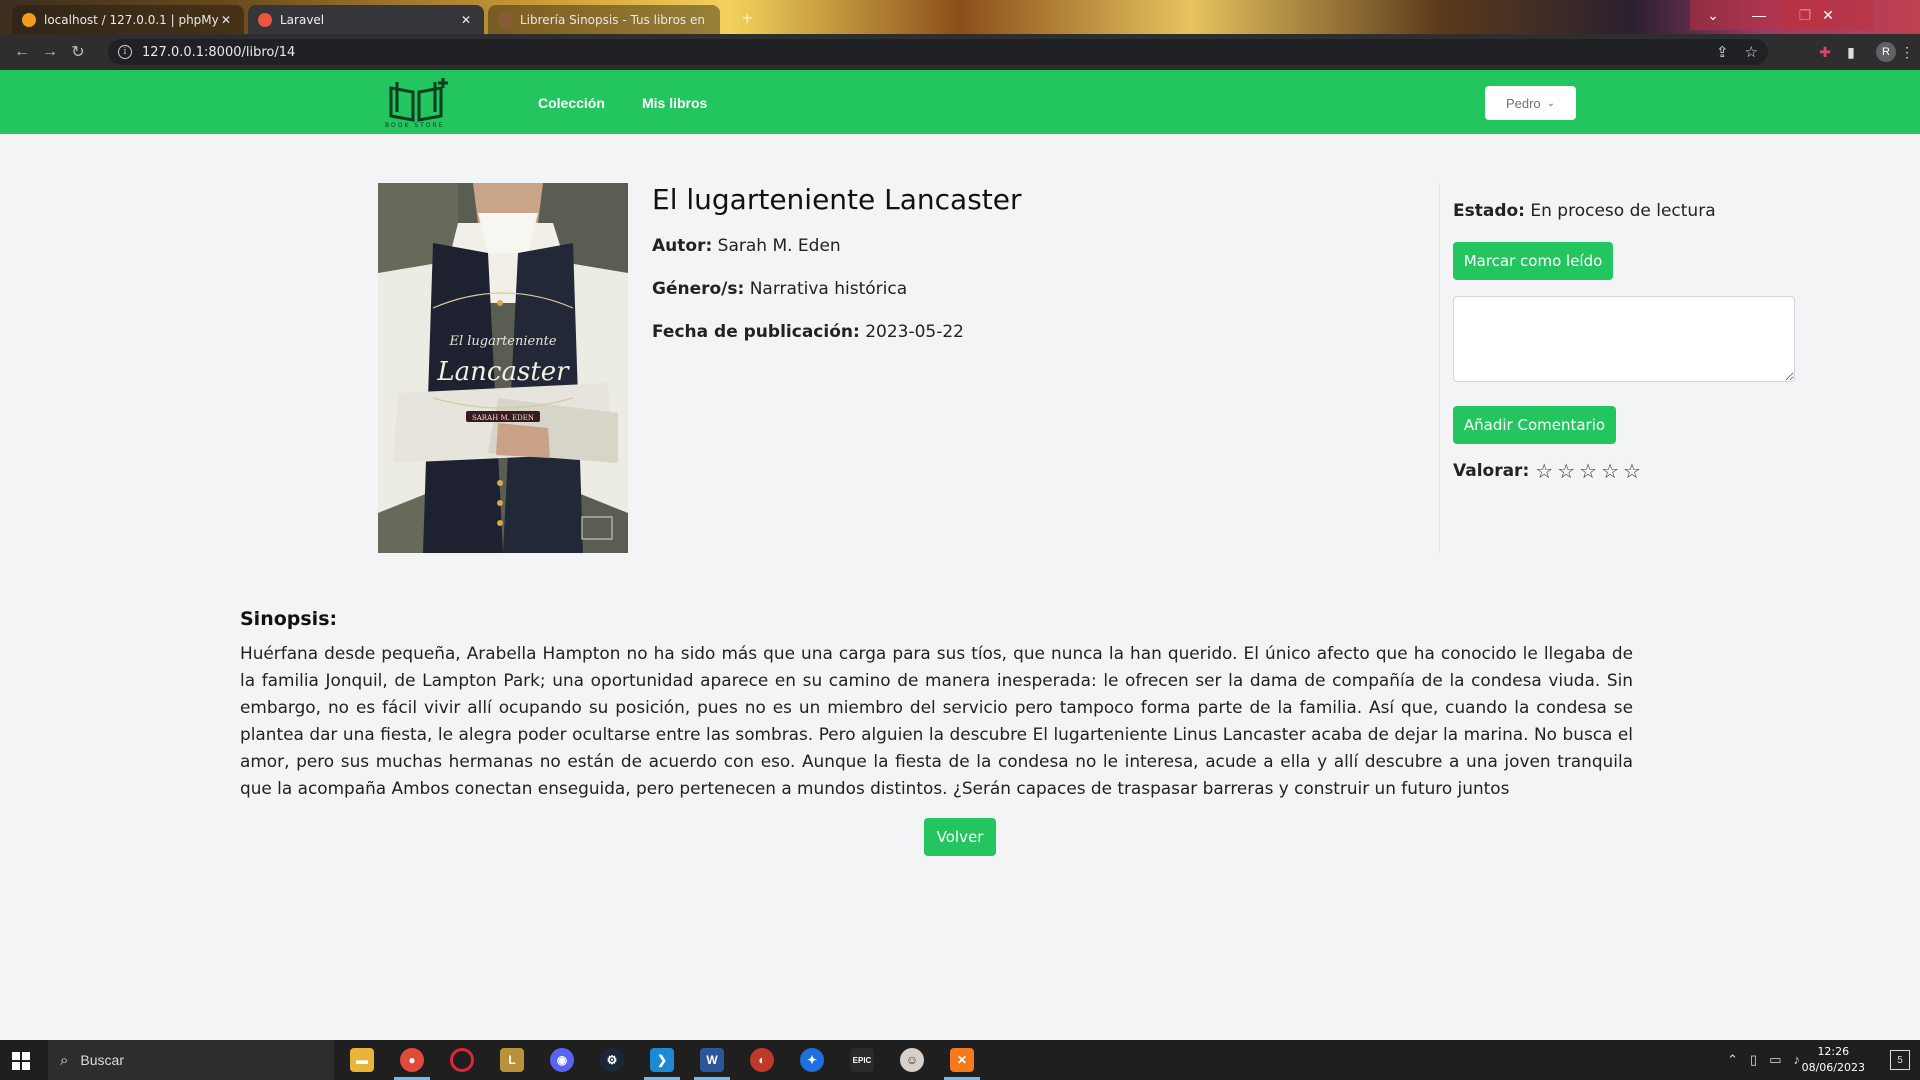 The width and height of the screenshot is (1920, 1080). Describe the element at coordinates (219, 52) in the screenshot. I see `url-text: 127.0.0.1:8000/libro/14` at that location.